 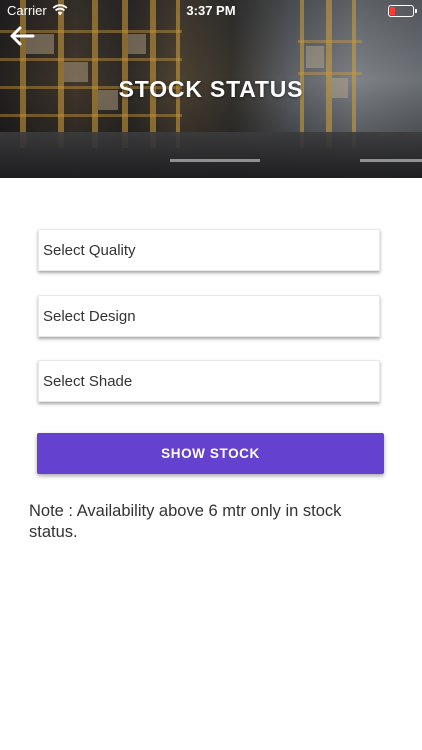 What do you see at coordinates (89, 250) in the screenshot?
I see `select-quality-label: Select Quality` at bounding box center [89, 250].